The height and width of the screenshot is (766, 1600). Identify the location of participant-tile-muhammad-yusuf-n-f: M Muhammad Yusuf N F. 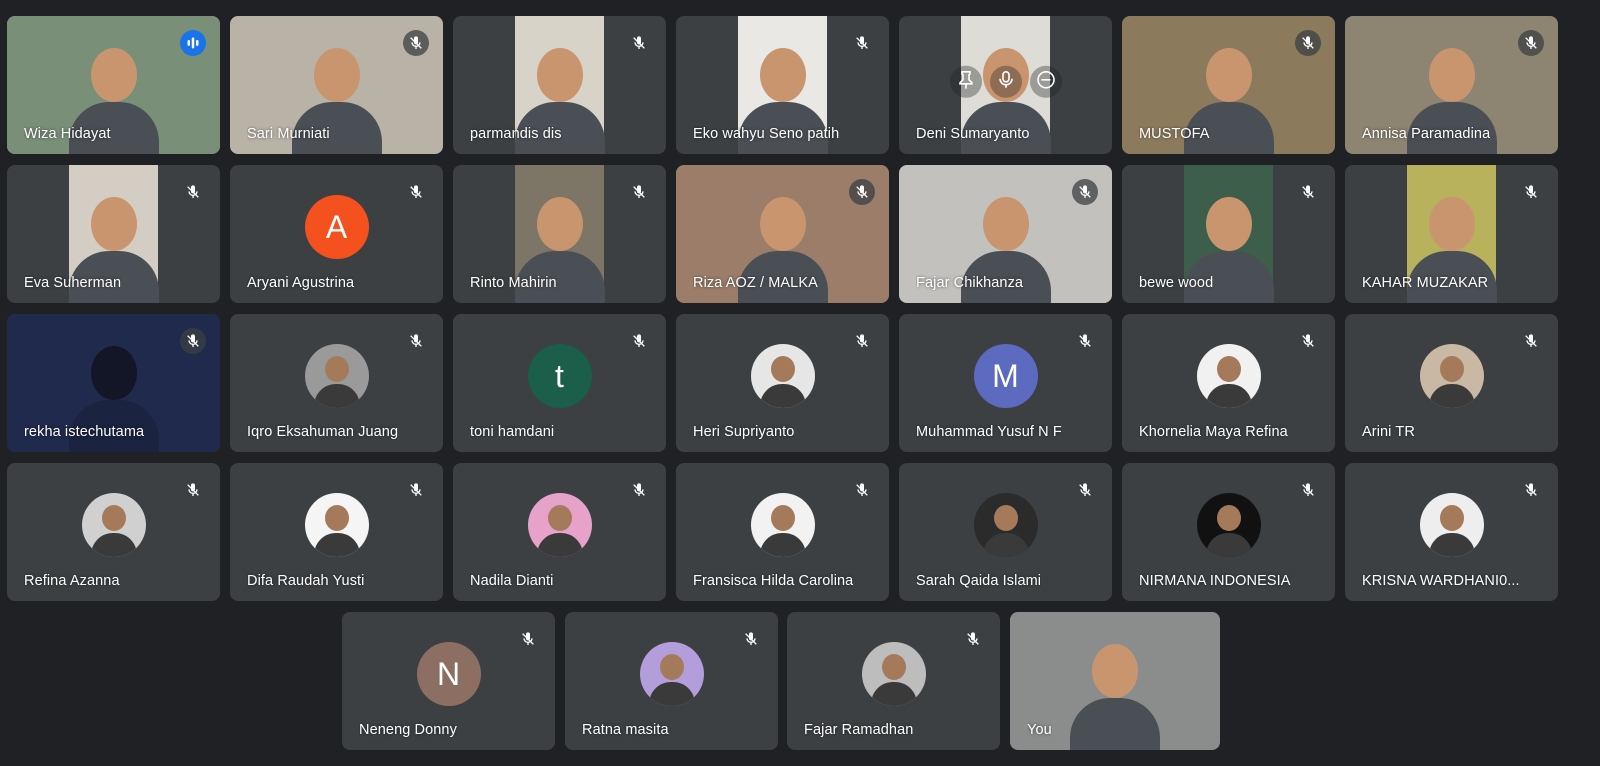
(1005, 383).